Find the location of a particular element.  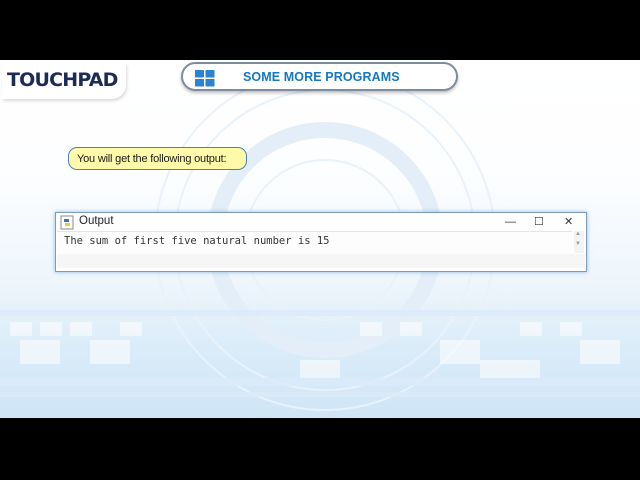

python-icon is located at coordinates (67, 222).